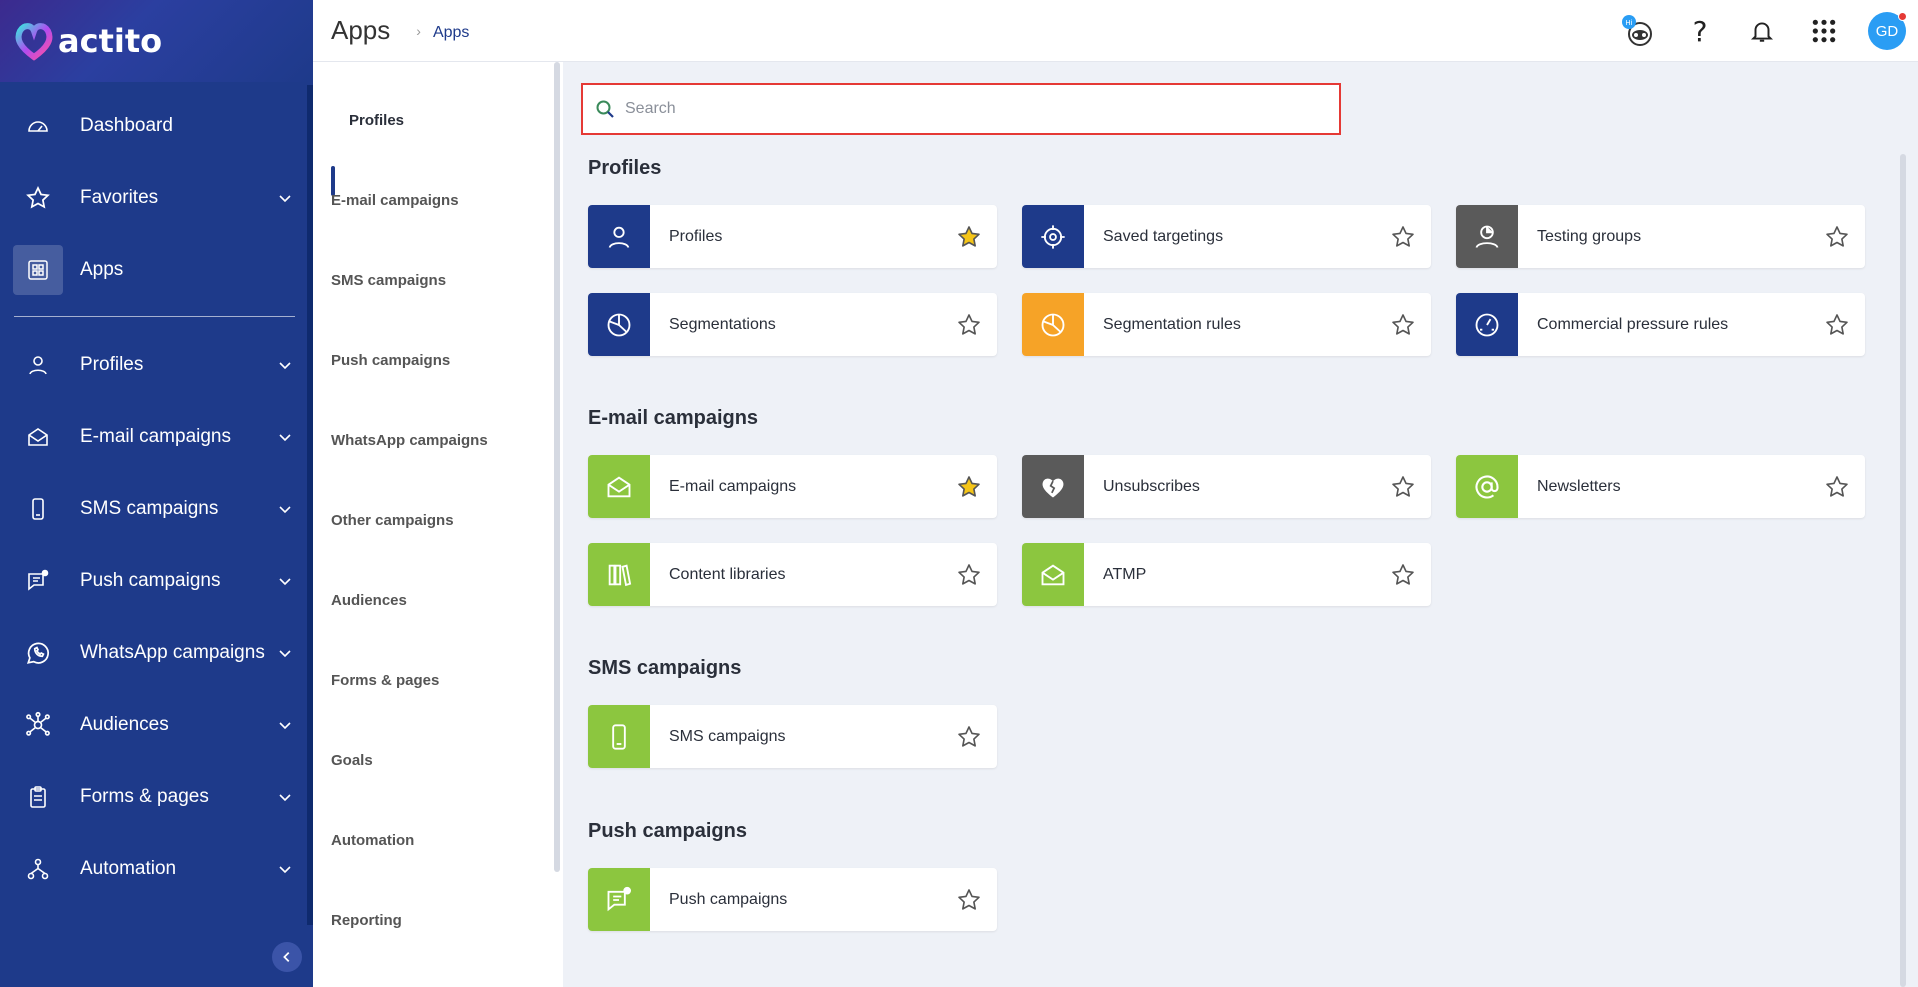 This screenshot has width=1918, height=987. What do you see at coordinates (38, 869) in the screenshot?
I see `flow-icon` at bounding box center [38, 869].